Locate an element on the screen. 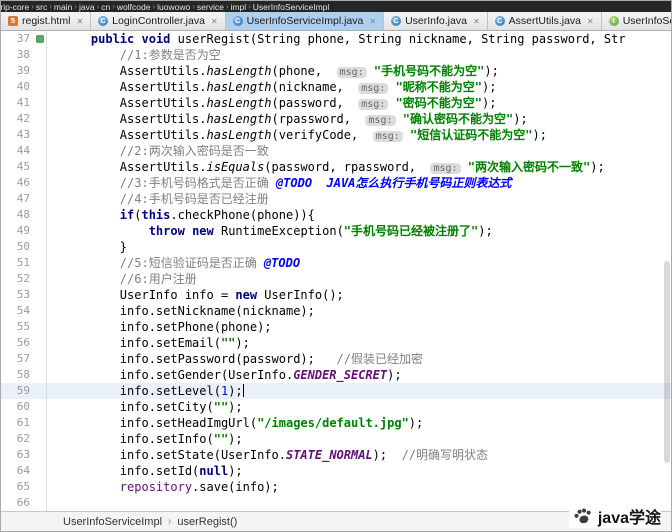 This screenshot has width=672, height=532. editor-tab: 5 regist.html ✕ is located at coordinates (46, 21).